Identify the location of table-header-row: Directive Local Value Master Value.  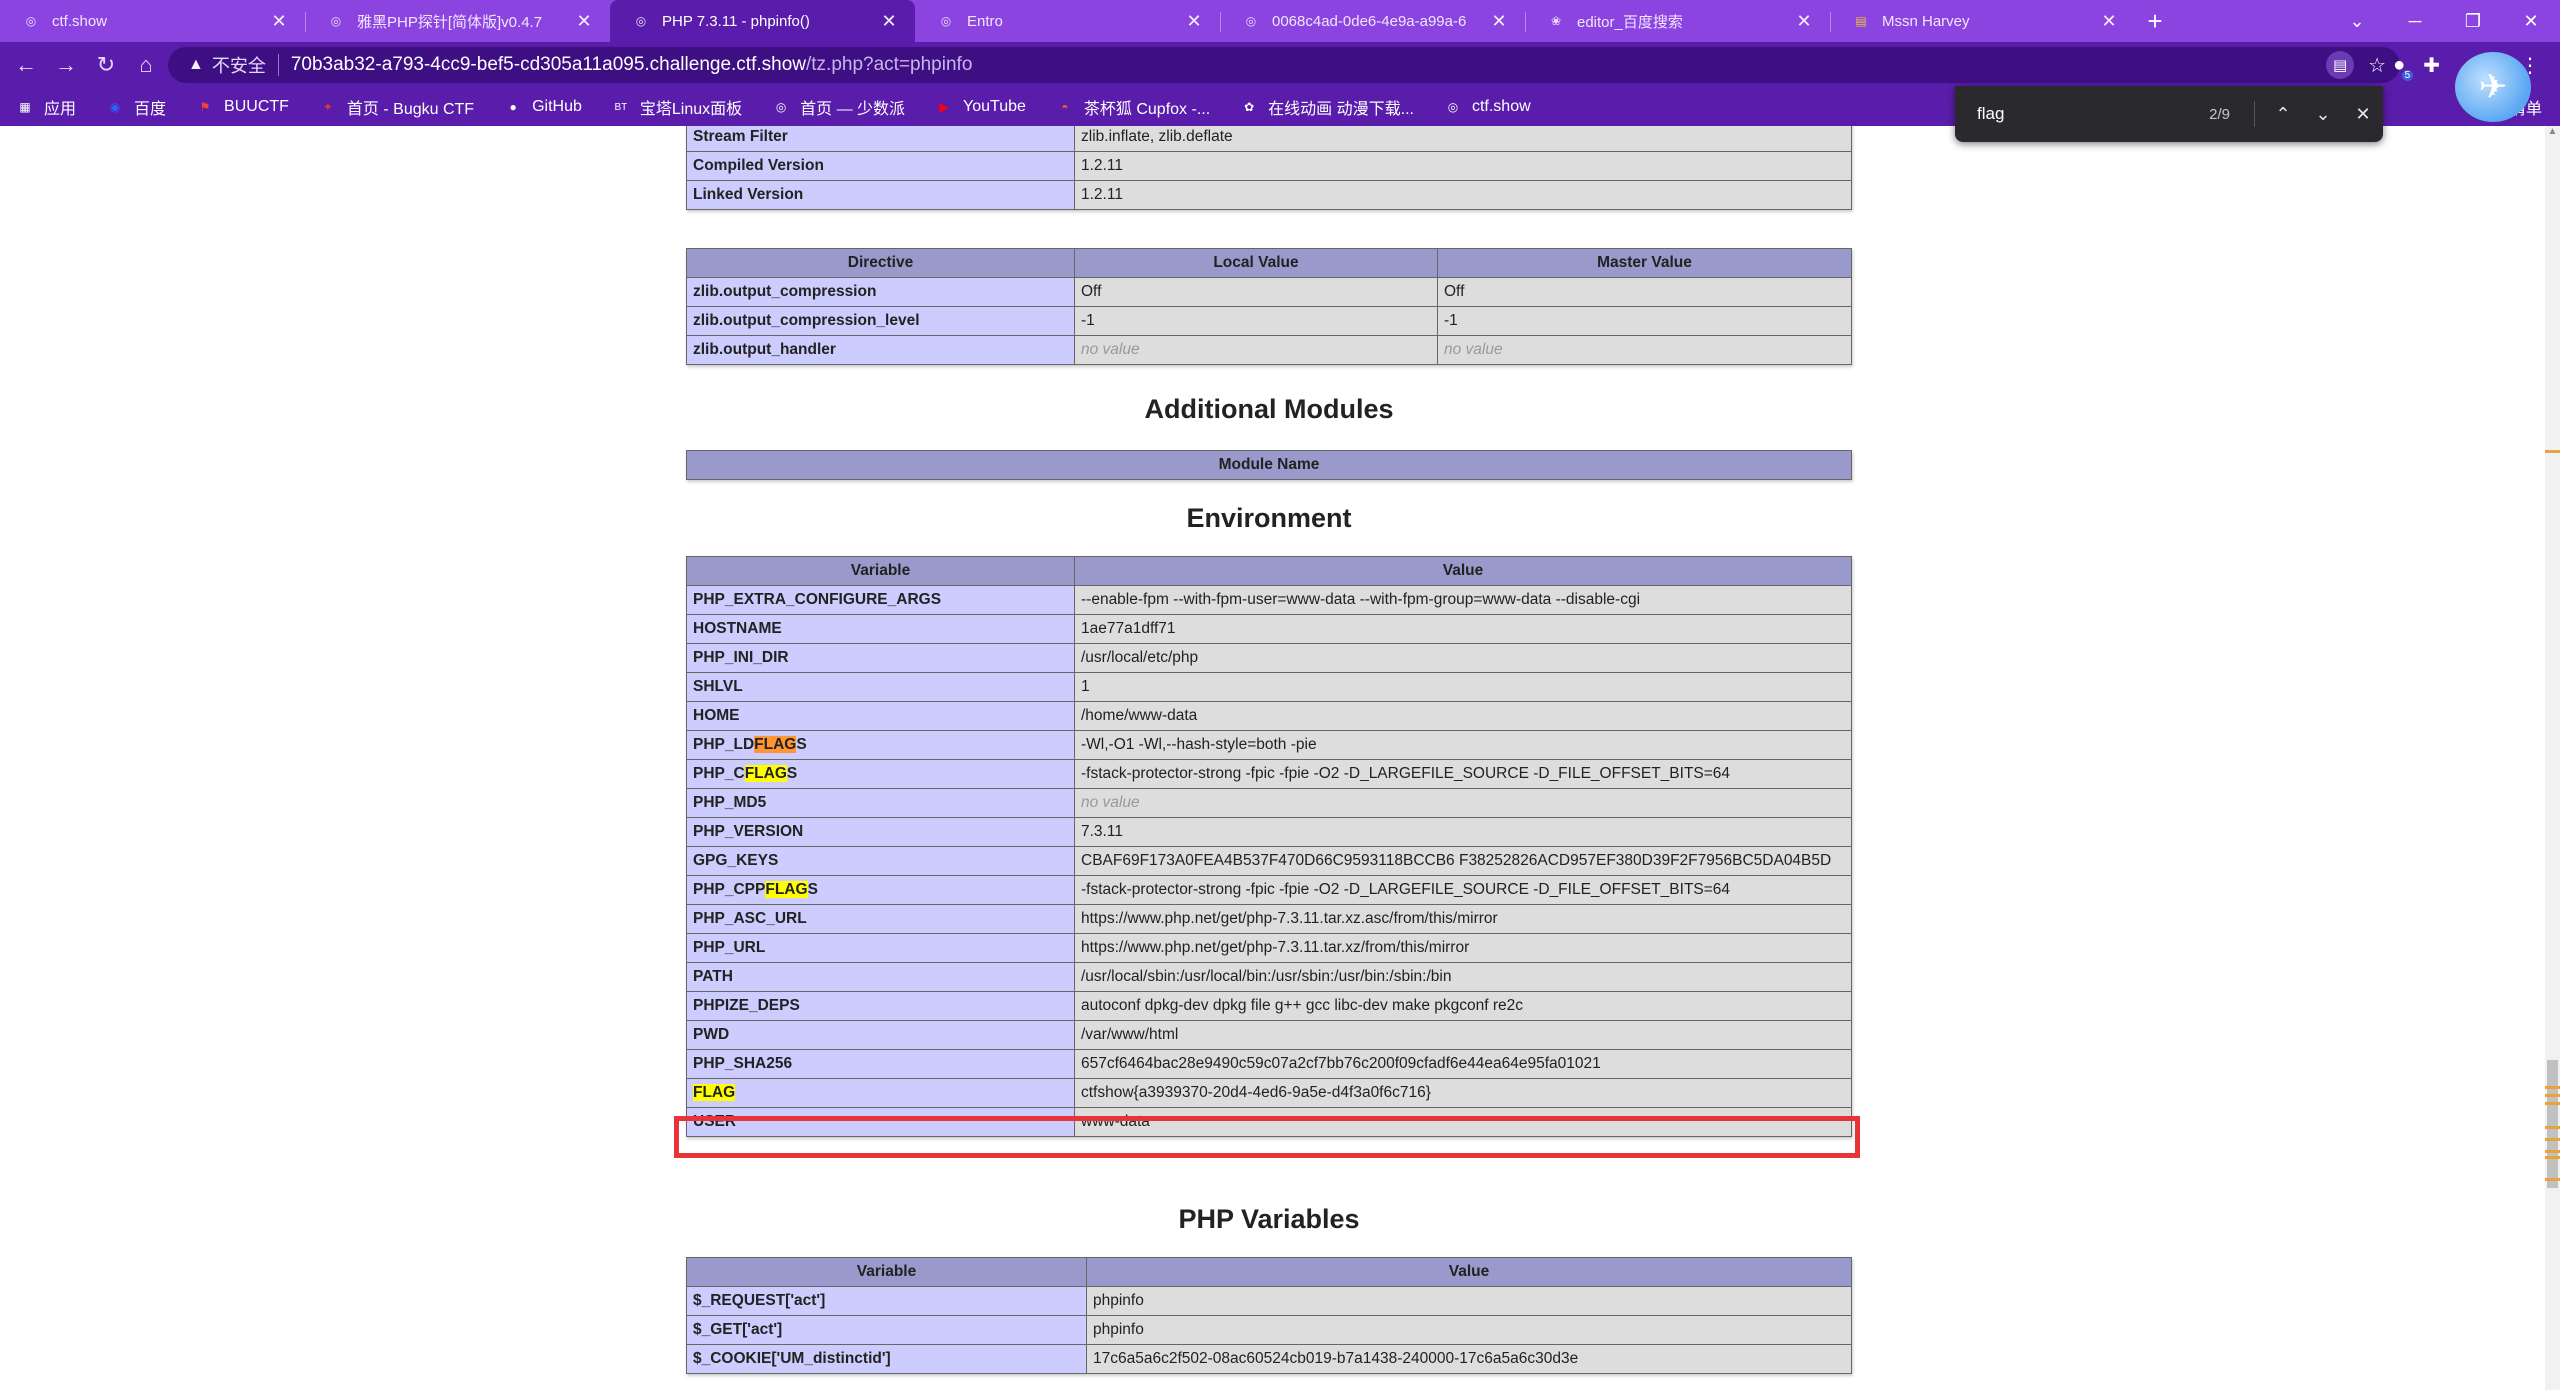
(1269, 263).